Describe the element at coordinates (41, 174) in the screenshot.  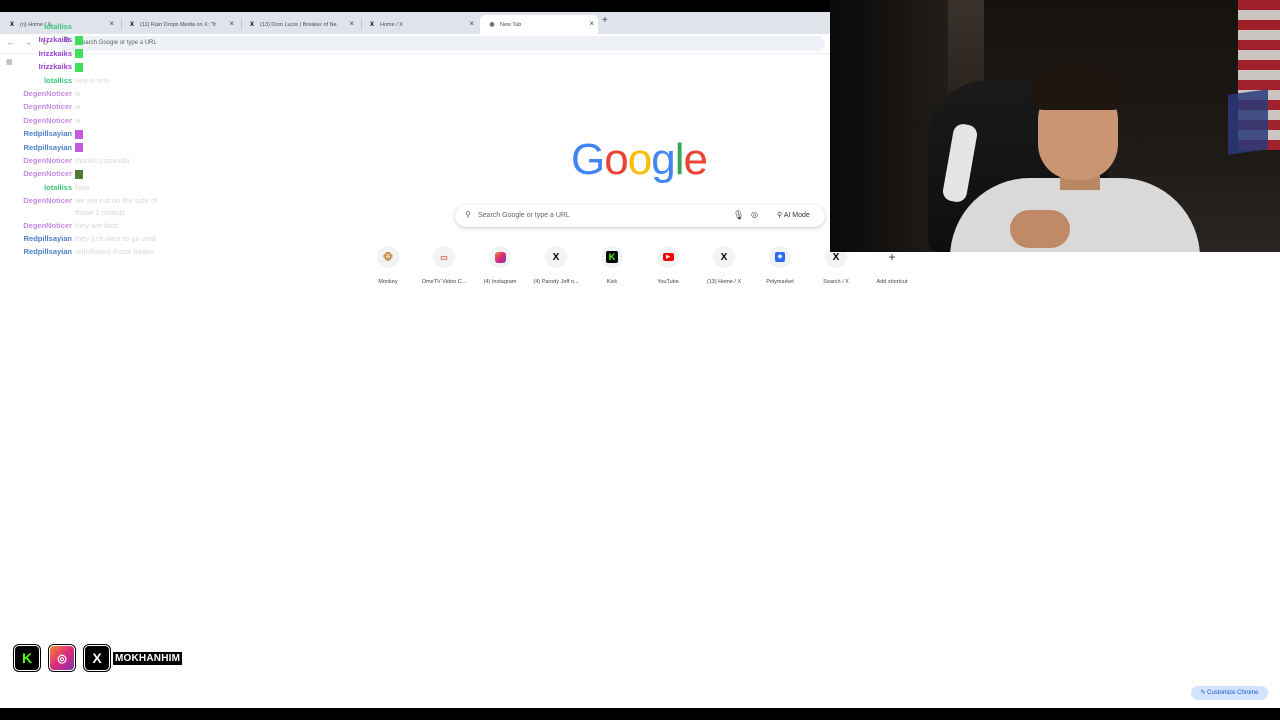
I see `chat-message: DegenNoticer` at that location.